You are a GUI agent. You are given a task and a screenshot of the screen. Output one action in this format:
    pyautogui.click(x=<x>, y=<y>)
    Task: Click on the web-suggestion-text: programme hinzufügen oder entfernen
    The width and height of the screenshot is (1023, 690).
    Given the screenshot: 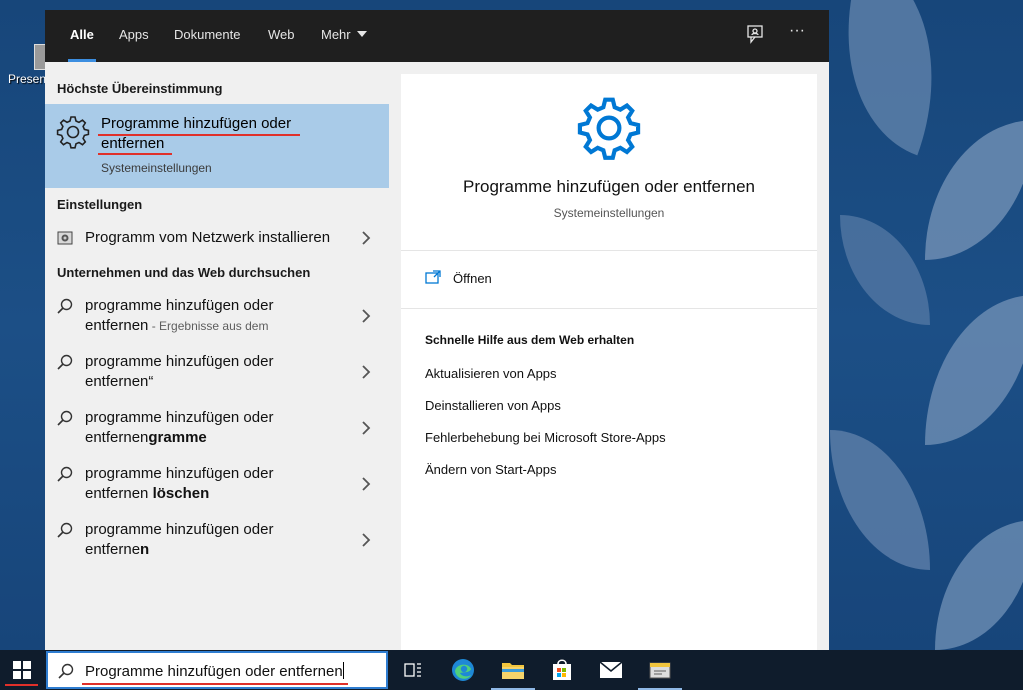 What is the action you would take?
    pyautogui.click(x=215, y=540)
    